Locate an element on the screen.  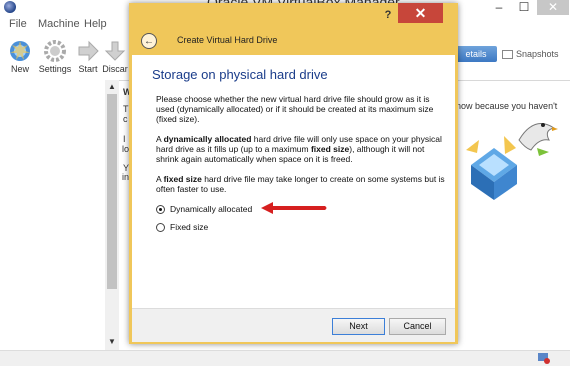
tab-snapshots-label: Snapshots is located at coordinates (537, 54).